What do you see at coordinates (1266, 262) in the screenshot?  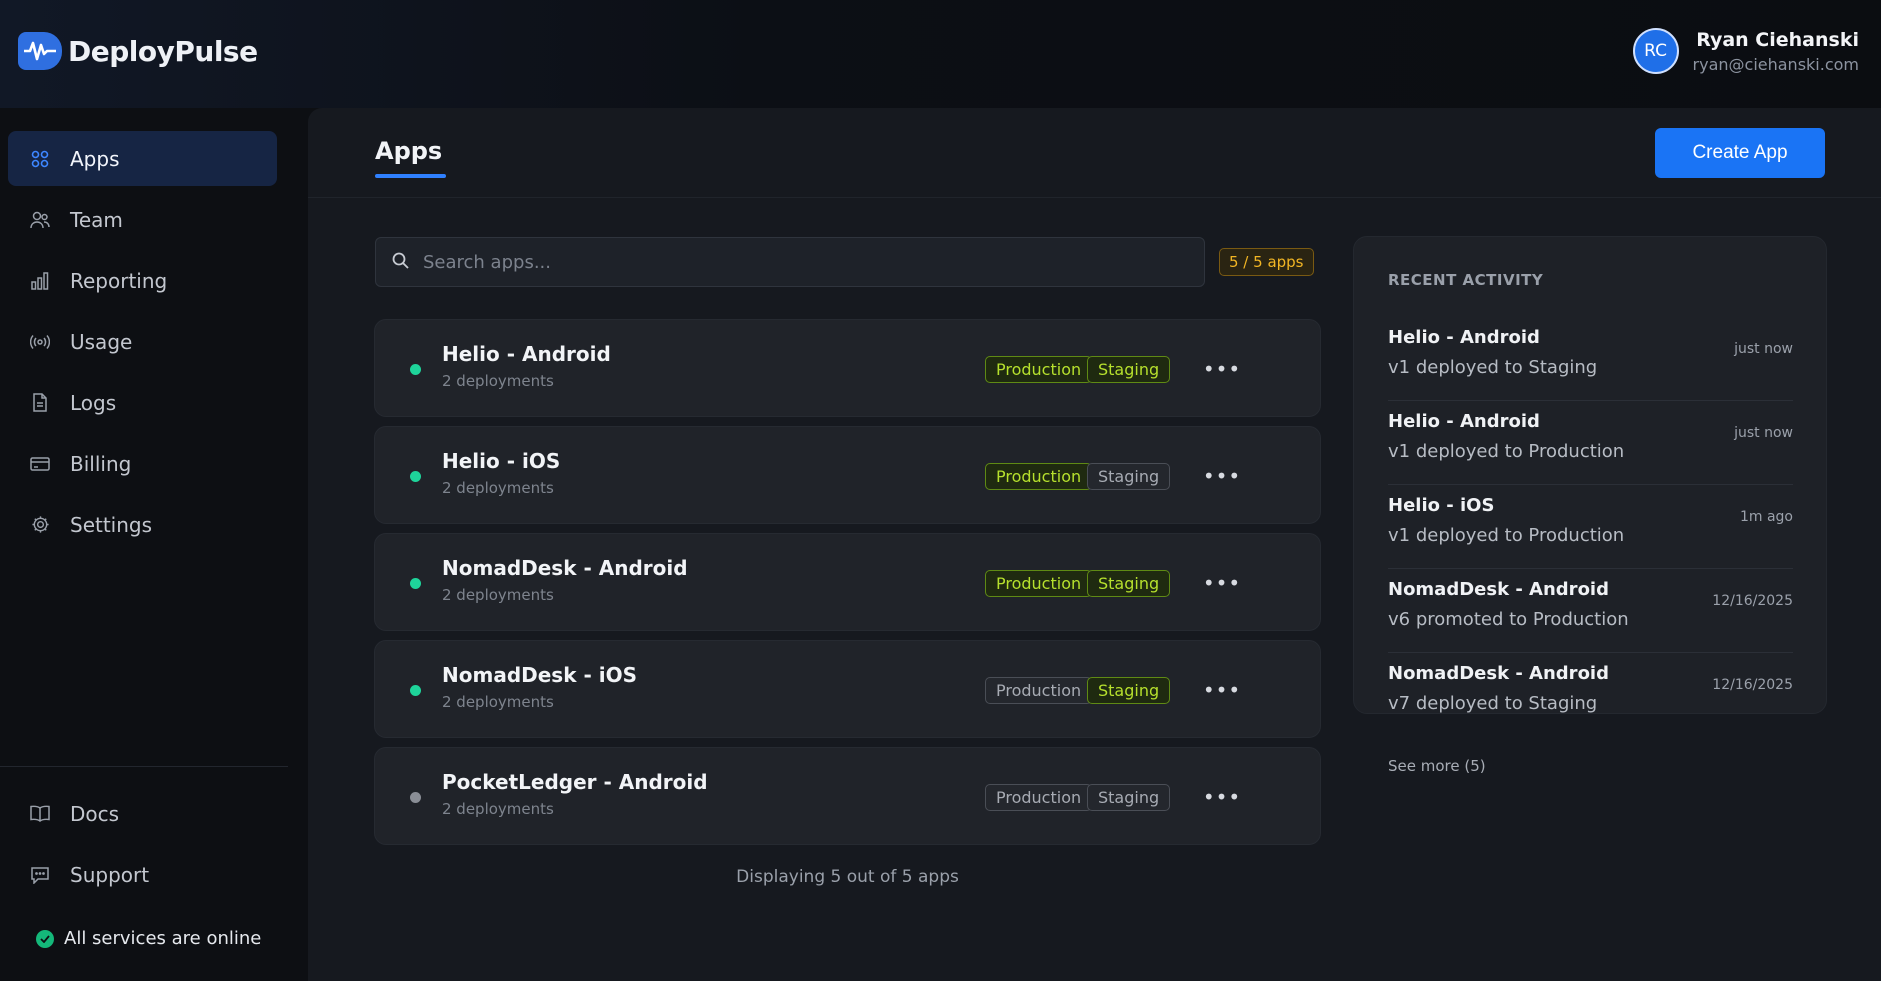 I see `app-count-badge: 5 / 5 apps` at bounding box center [1266, 262].